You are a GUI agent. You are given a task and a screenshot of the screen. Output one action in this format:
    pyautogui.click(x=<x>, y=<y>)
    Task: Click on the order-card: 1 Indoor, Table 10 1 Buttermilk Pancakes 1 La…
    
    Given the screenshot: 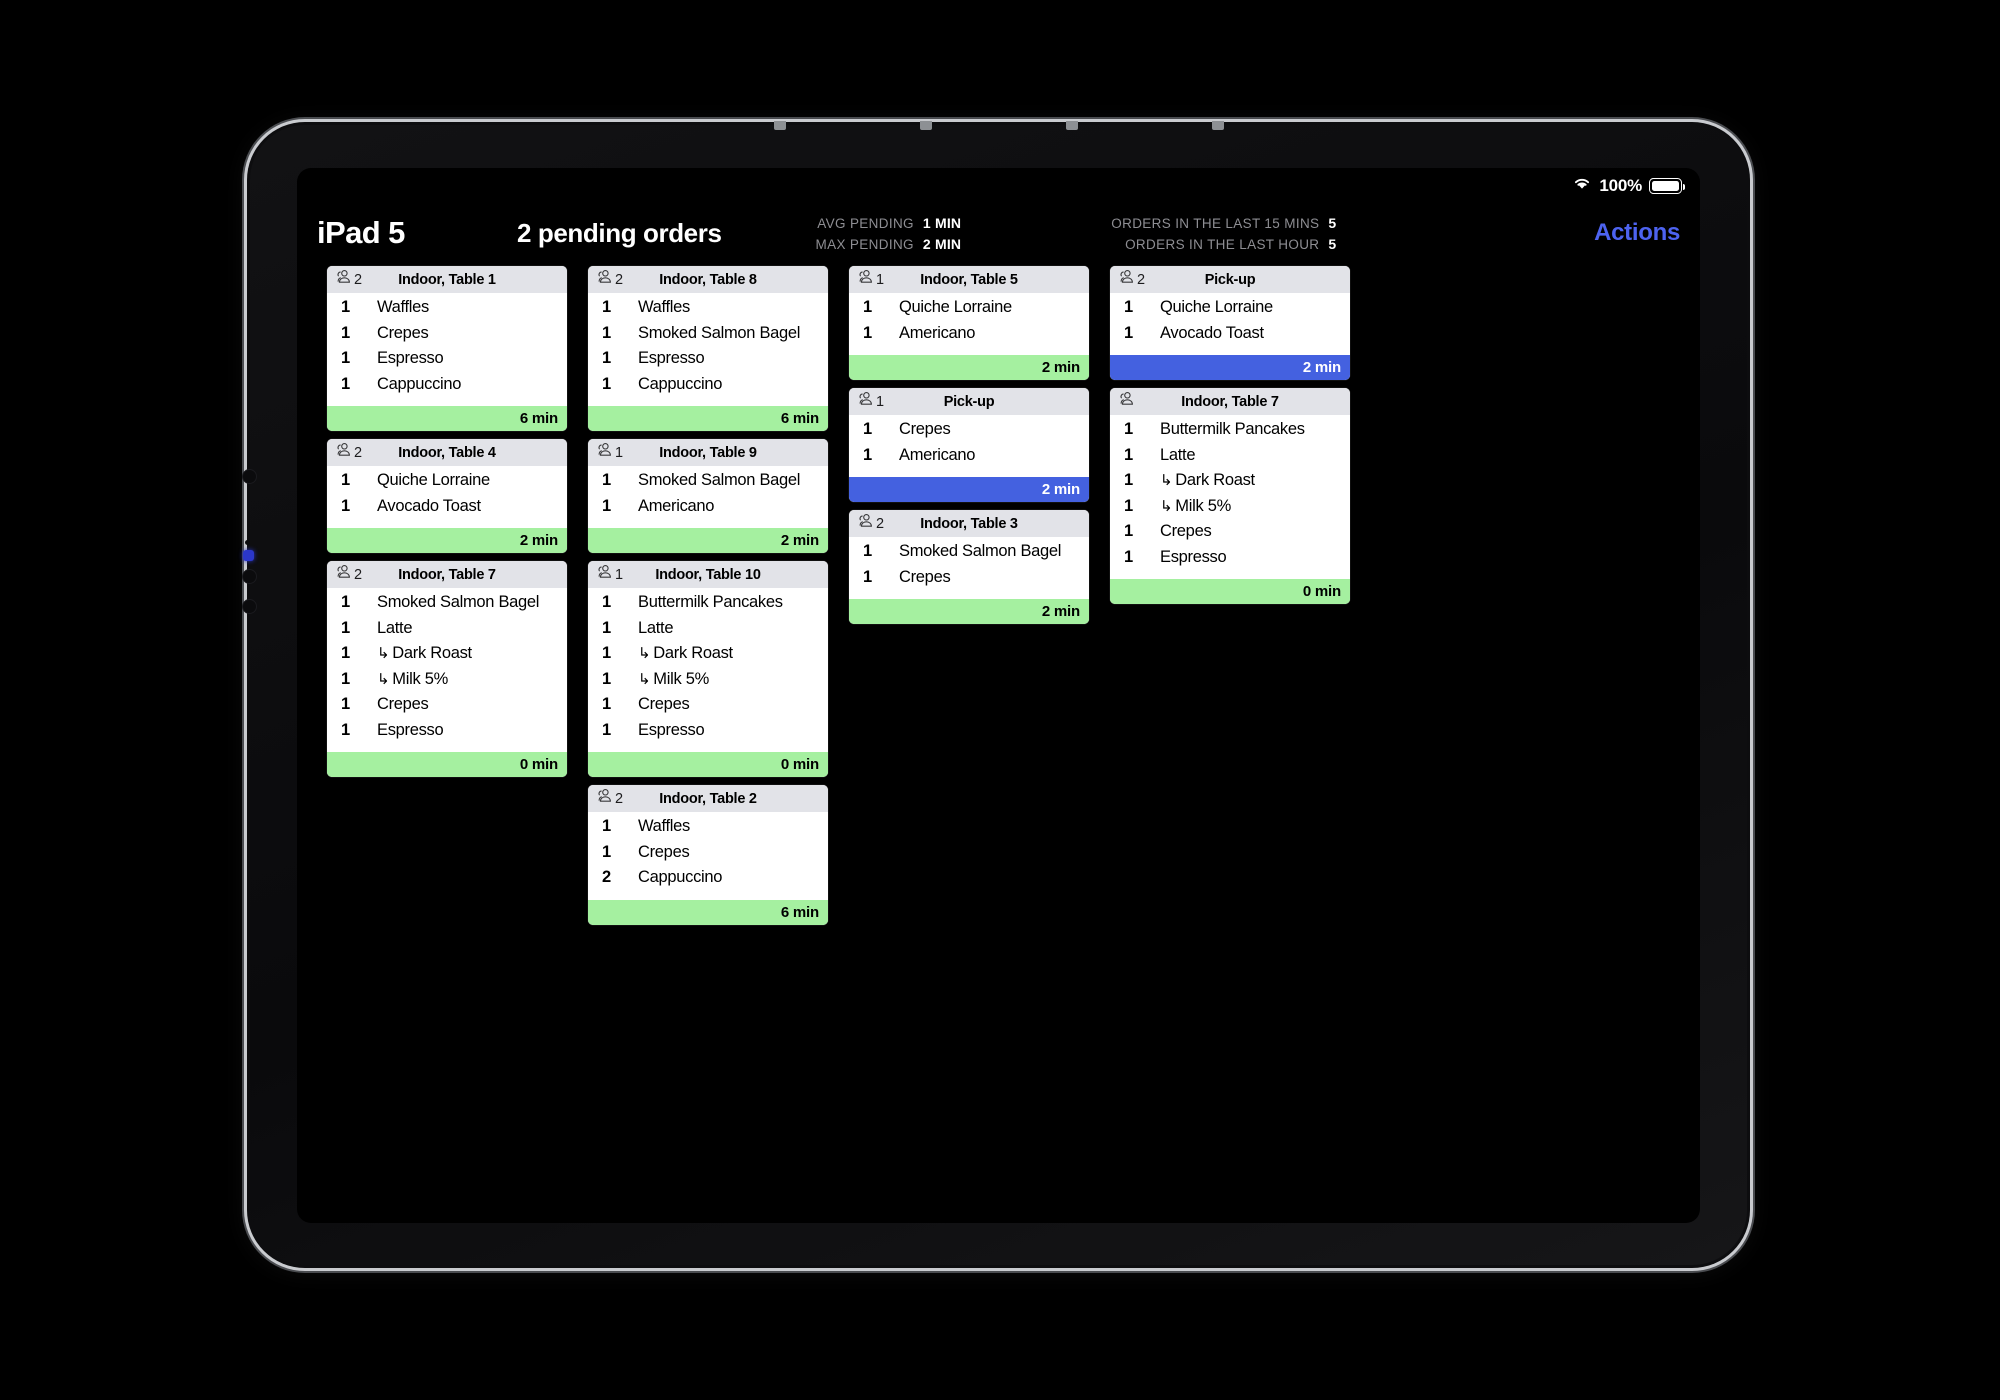 What is the action you would take?
    pyautogui.click(x=708, y=669)
    